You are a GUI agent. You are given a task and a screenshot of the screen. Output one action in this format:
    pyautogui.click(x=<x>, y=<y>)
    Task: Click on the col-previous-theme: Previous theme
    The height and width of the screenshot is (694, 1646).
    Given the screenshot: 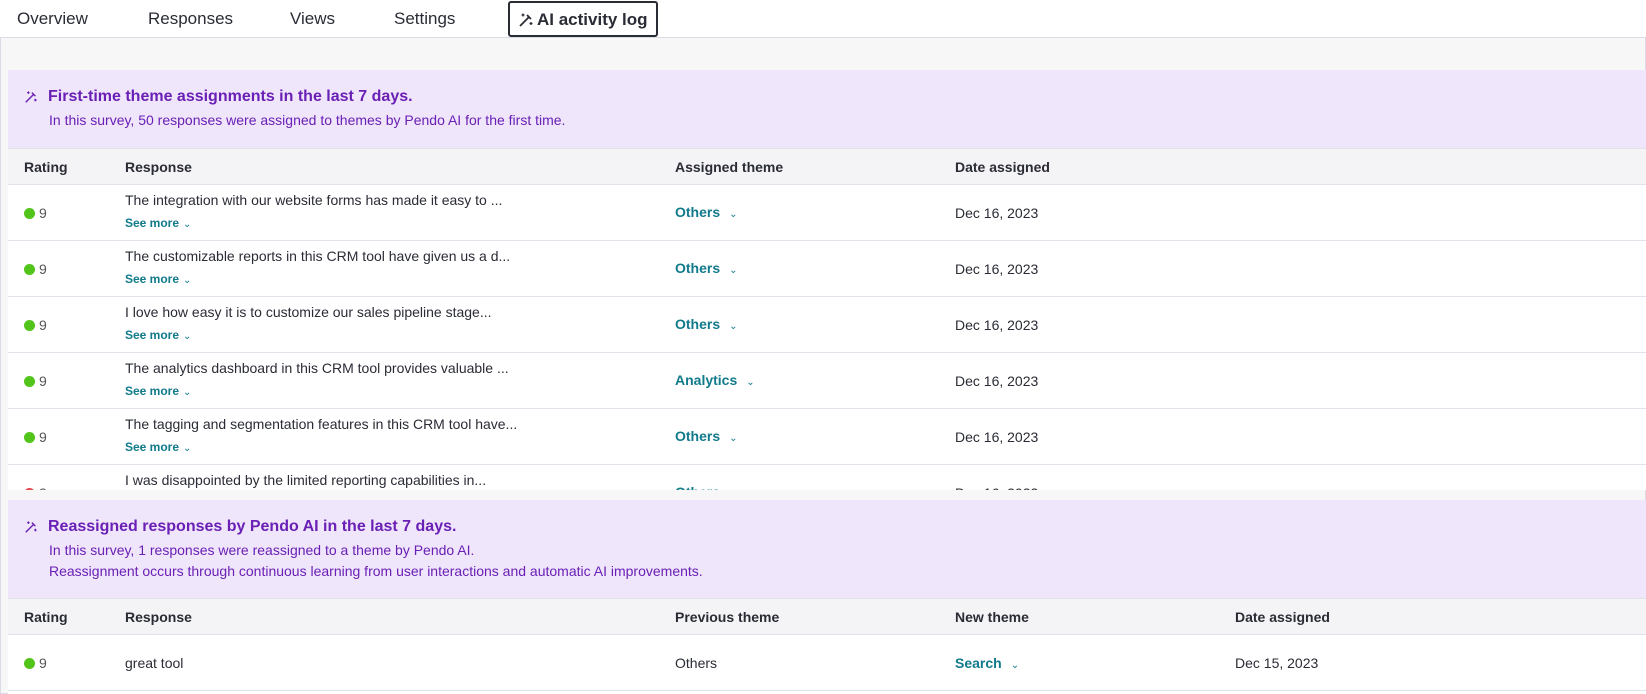 What is the action you would take?
    pyautogui.click(x=727, y=617)
    